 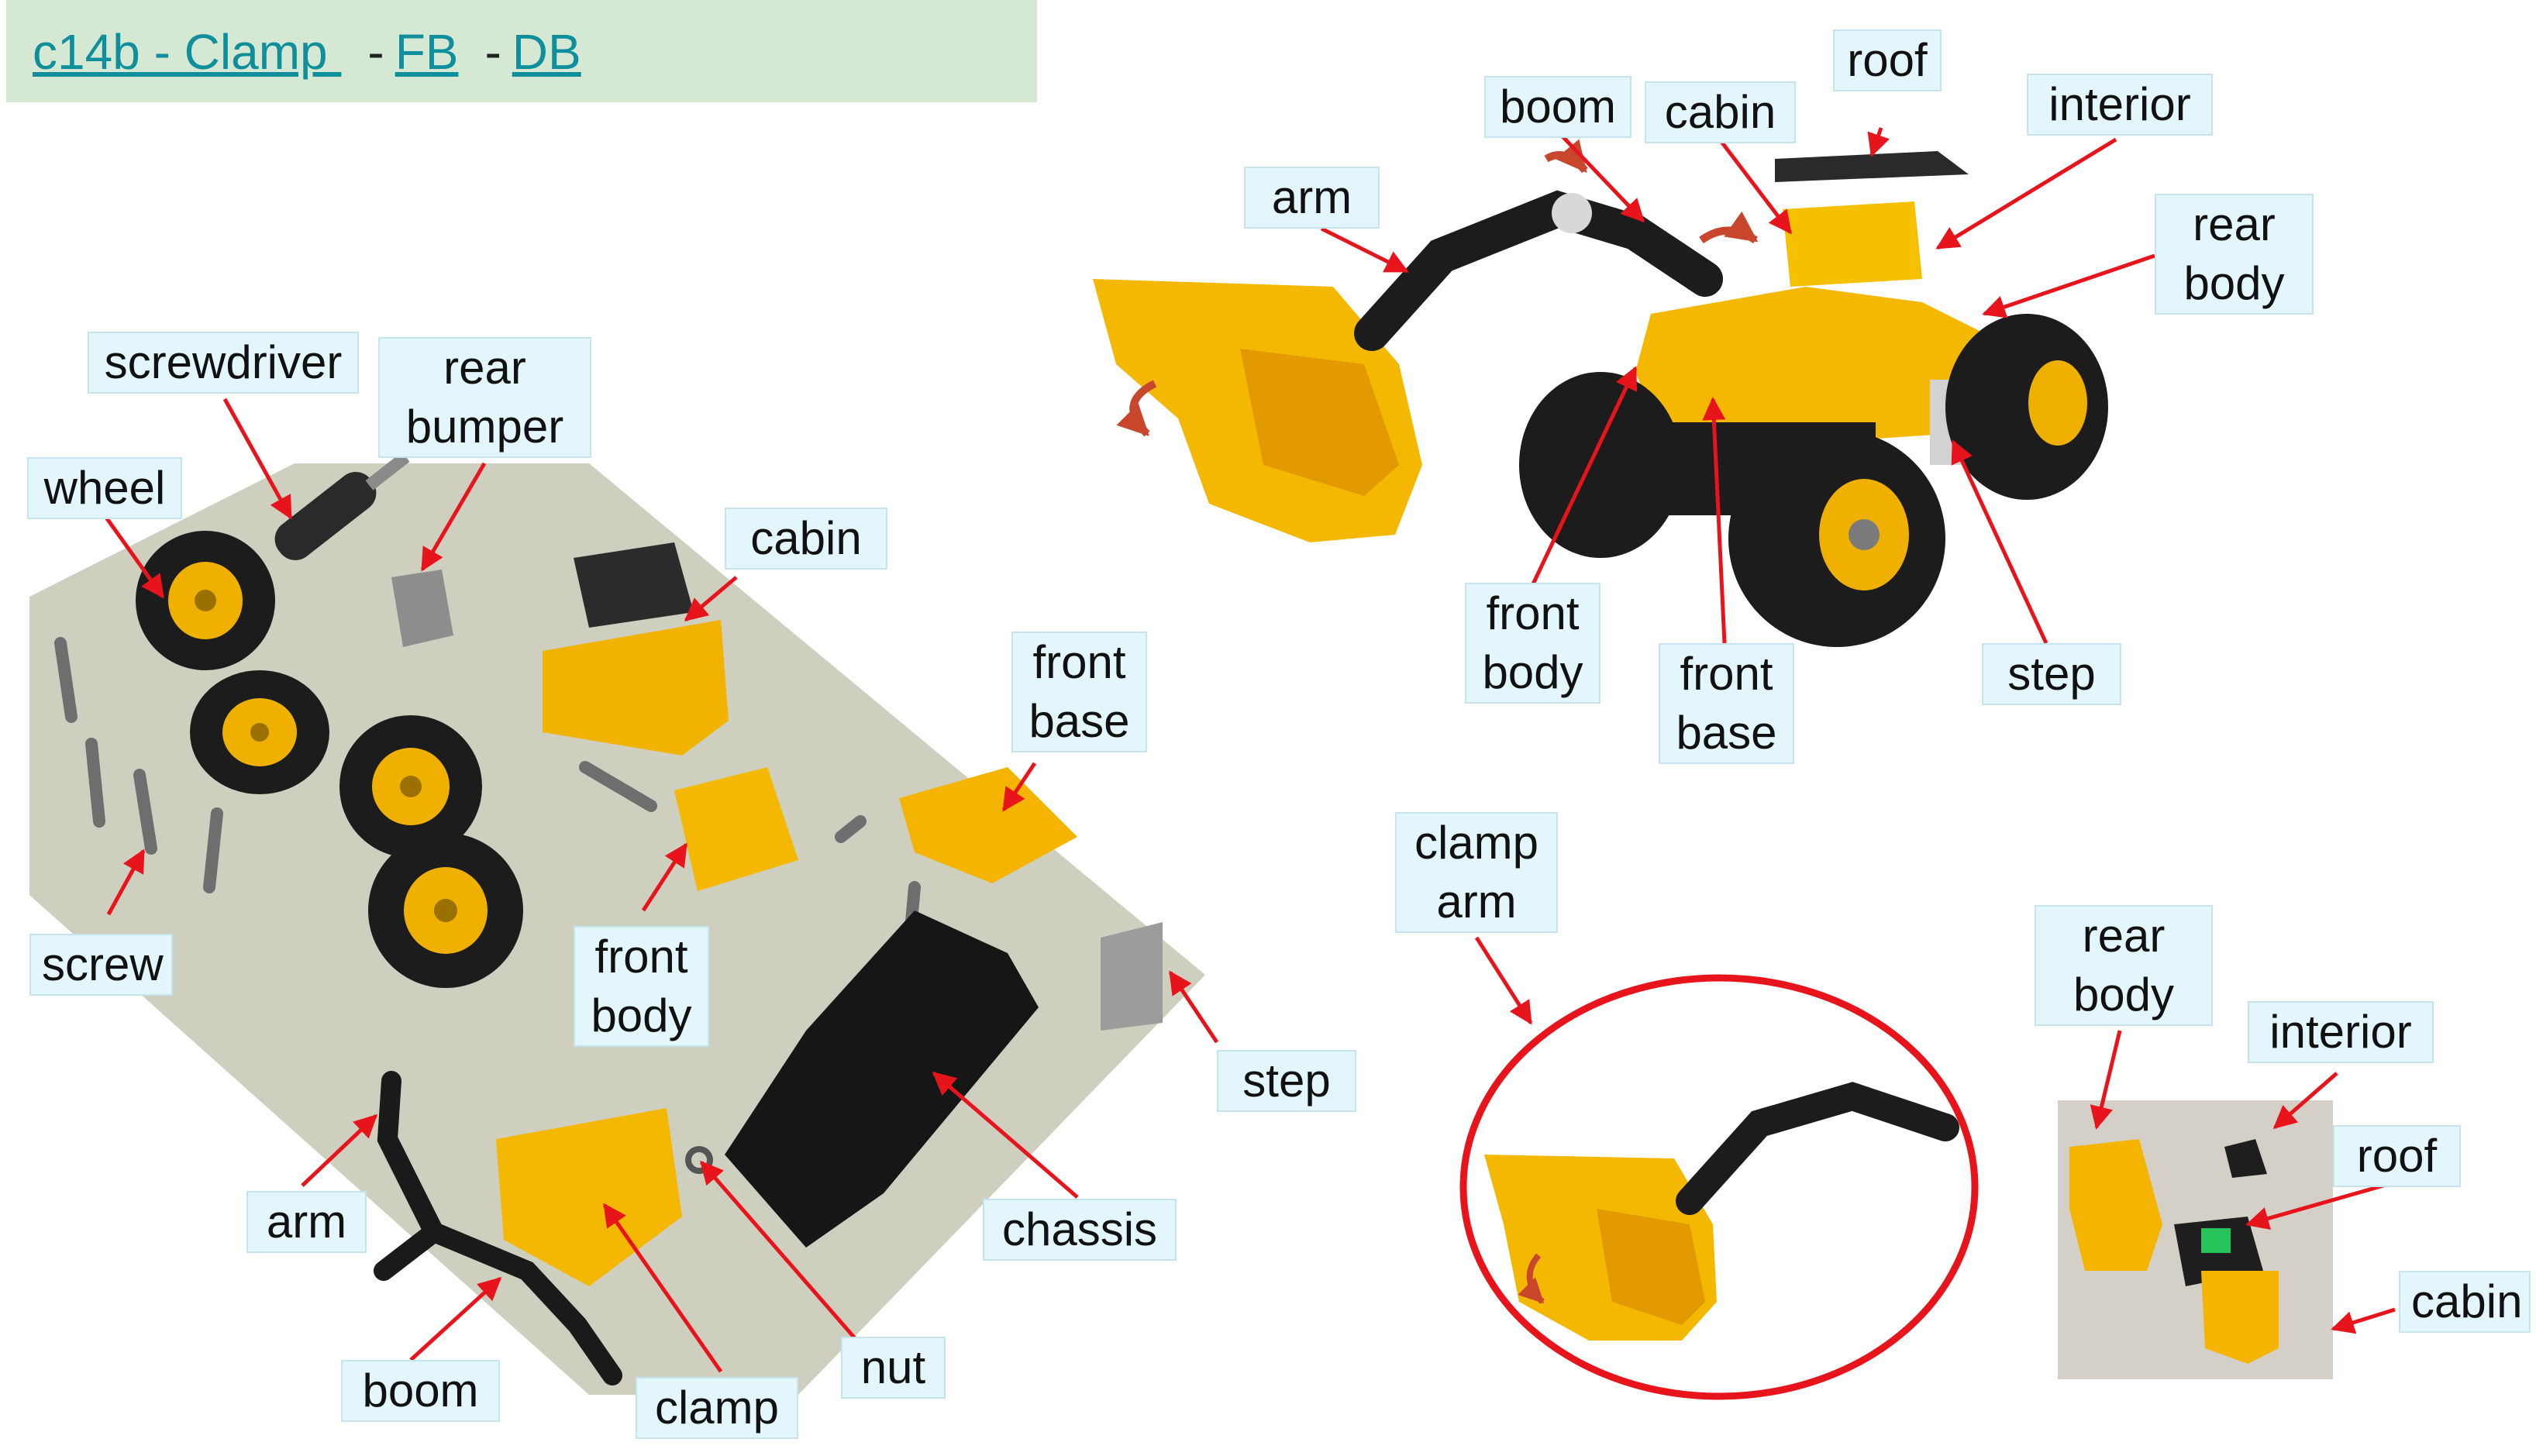 I want to click on label-step-left: step, so click(x=1286, y=1081).